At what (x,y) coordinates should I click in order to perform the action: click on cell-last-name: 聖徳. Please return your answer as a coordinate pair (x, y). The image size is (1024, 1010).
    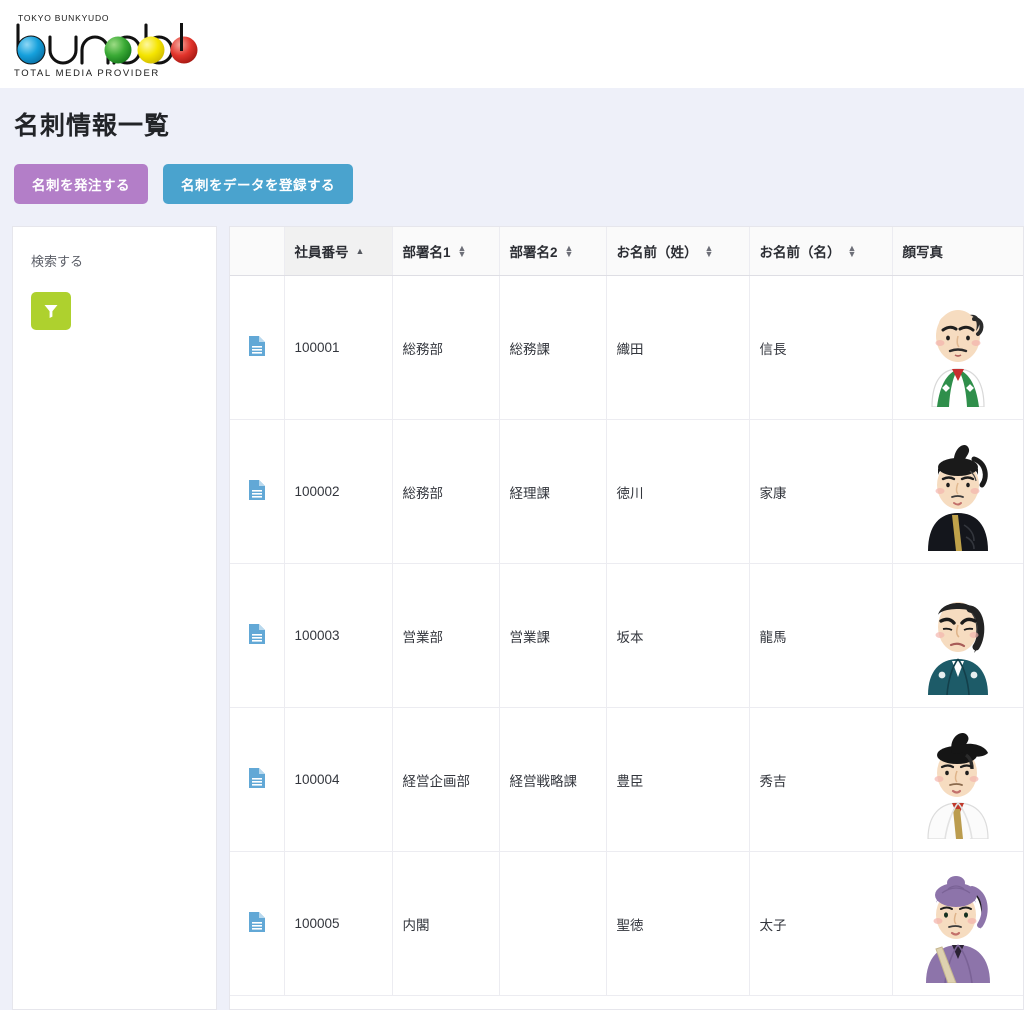
    Looking at the image, I should click on (678, 923).